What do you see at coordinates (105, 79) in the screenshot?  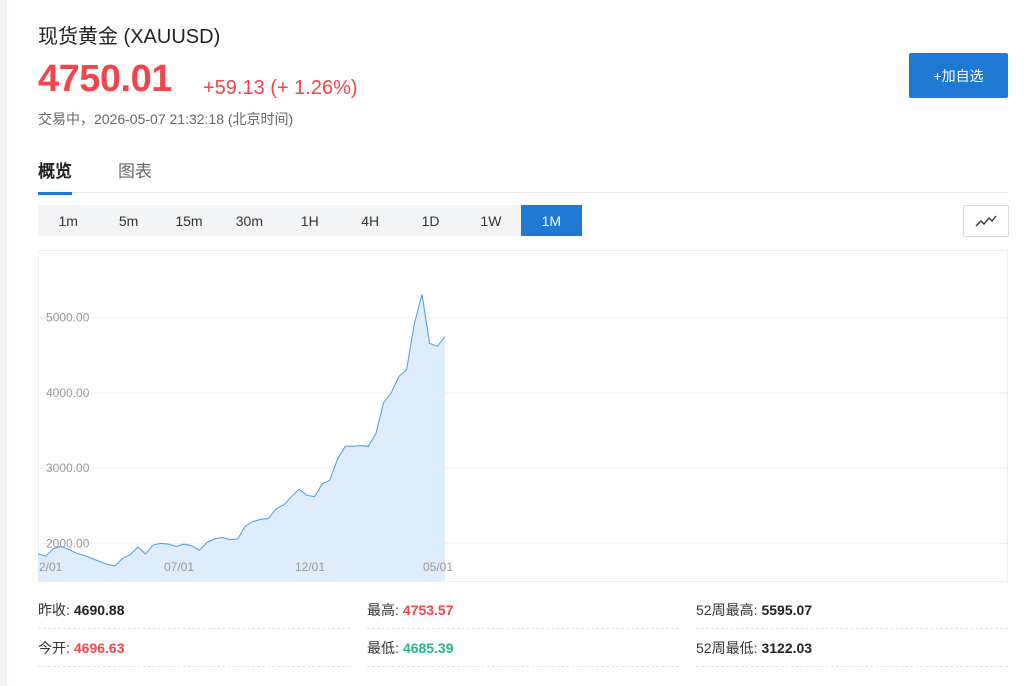 I see `current-price: 4750.01` at bounding box center [105, 79].